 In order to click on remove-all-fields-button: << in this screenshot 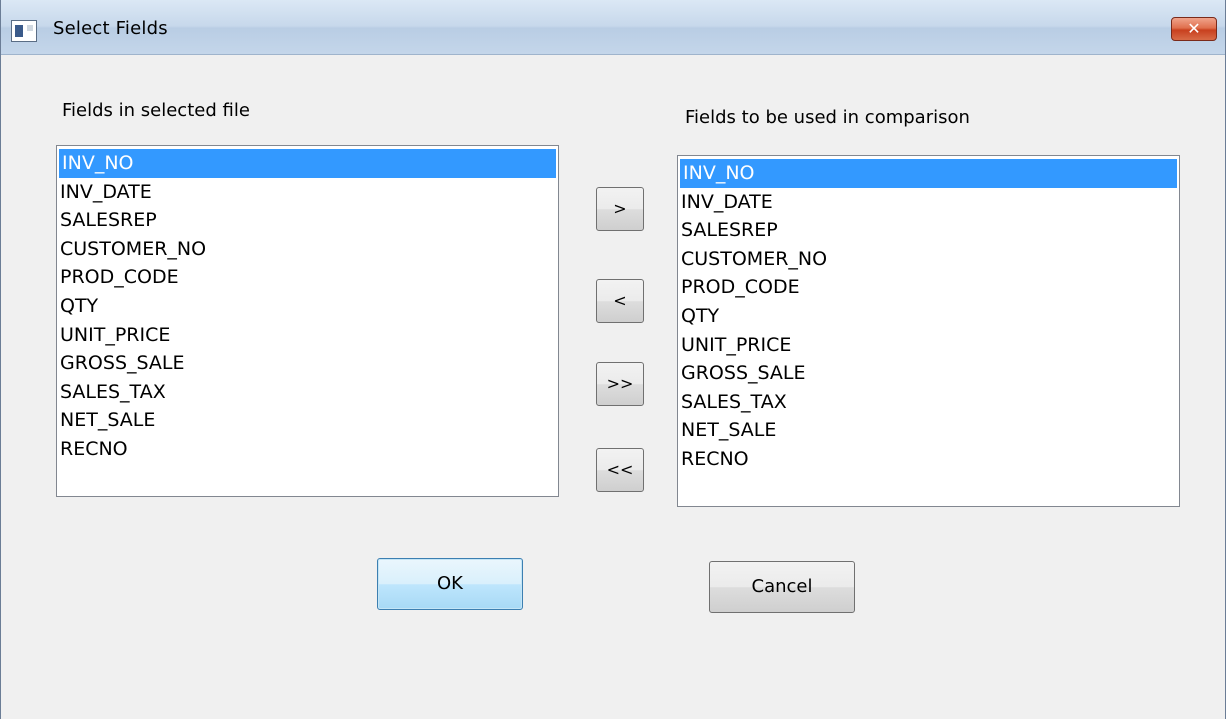, I will do `click(620, 470)`.